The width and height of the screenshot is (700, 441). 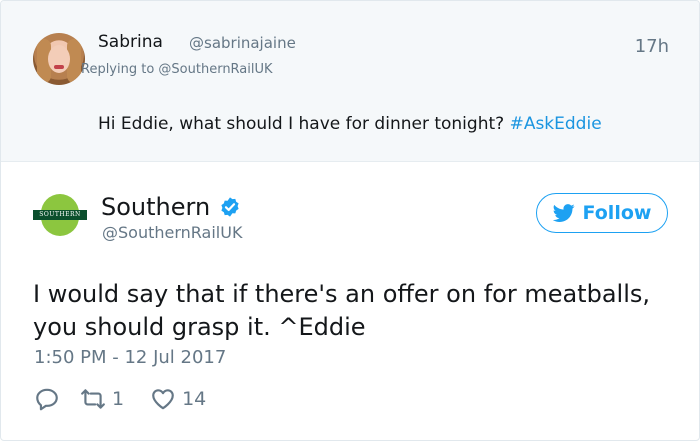 What do you see at coordinates (242, 43) in the screenshot?
I see `reply-author-handle: @sabrinajaine` at bounding box center [242, 43].